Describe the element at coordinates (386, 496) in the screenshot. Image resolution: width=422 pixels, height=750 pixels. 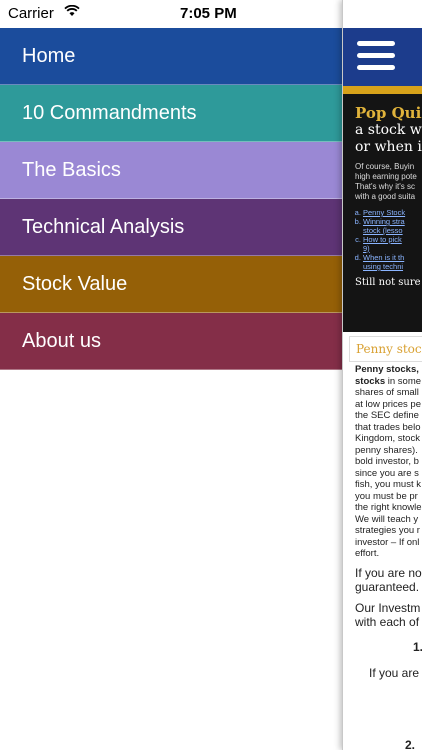
I see `article-line: you must be pr` at that location.